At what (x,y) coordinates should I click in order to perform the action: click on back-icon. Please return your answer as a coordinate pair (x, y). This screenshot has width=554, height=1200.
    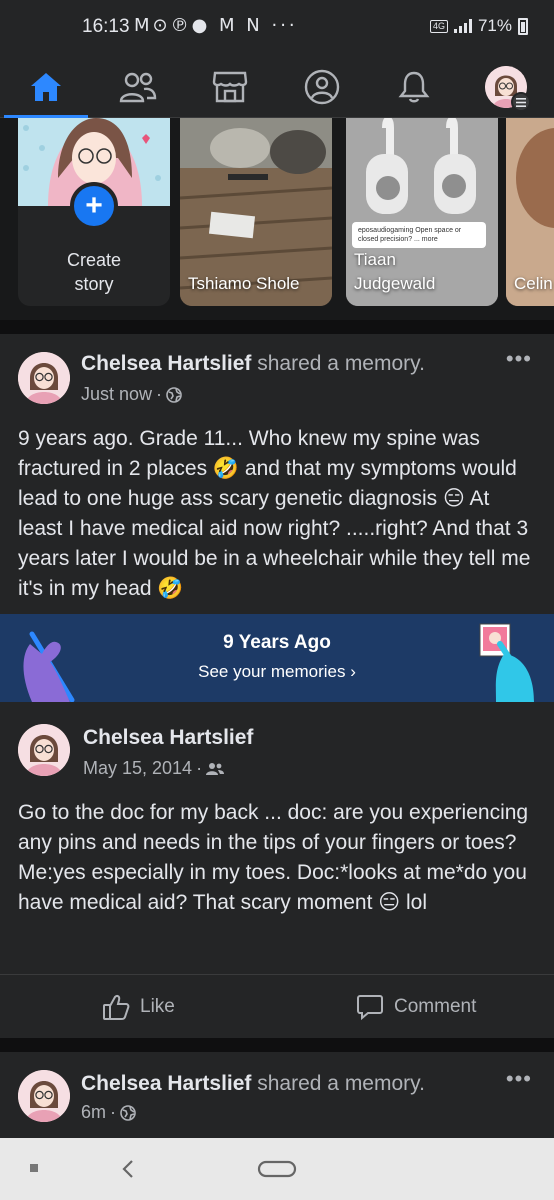
    Looking at the image, I should click on (128, 1169).